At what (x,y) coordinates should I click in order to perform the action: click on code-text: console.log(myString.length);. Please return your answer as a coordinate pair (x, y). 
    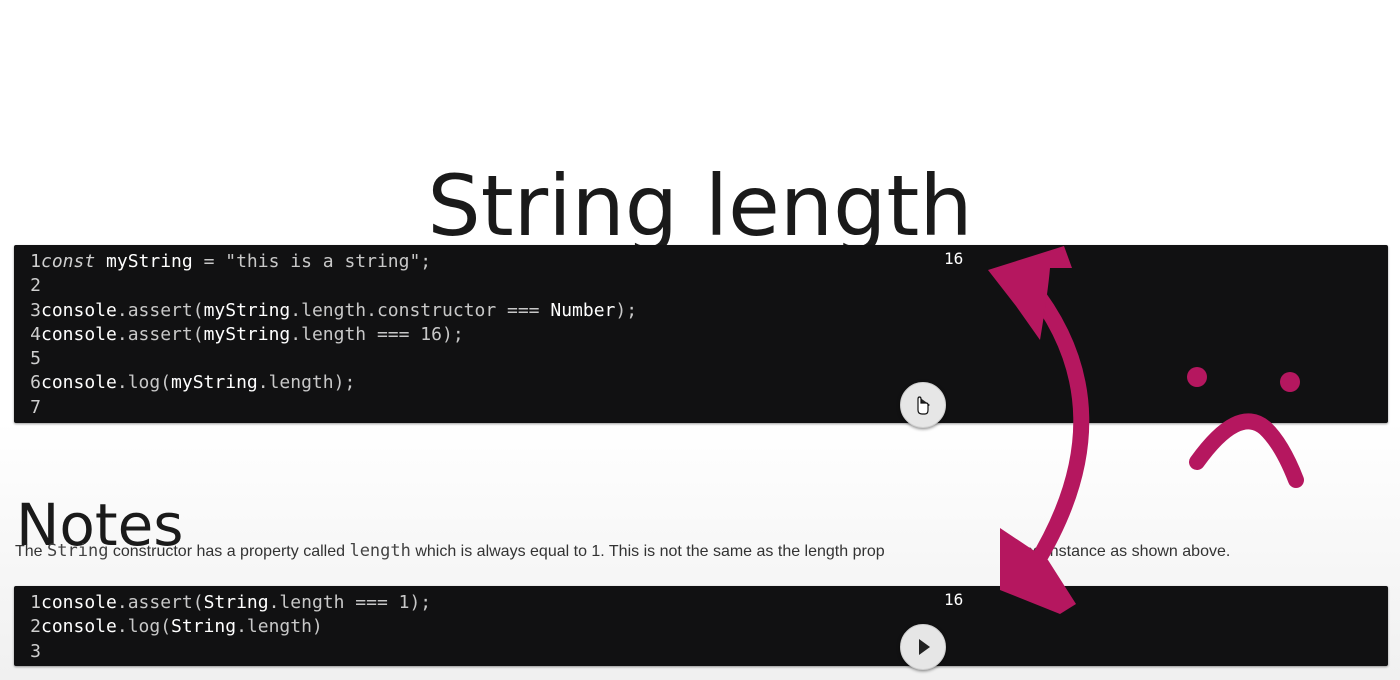
    Looking at the image, I should click on (198, 383).